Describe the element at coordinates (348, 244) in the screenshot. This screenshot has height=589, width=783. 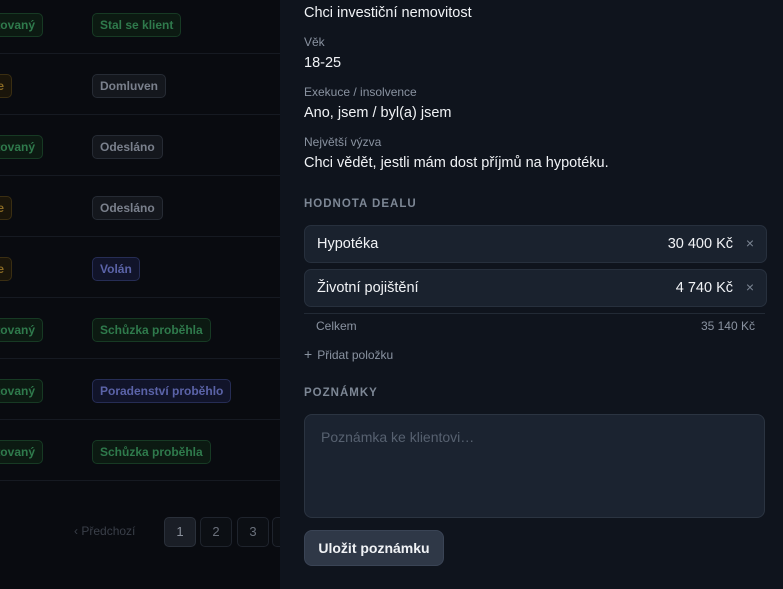
I see `deal-item-name: Hypotéka` at that location.